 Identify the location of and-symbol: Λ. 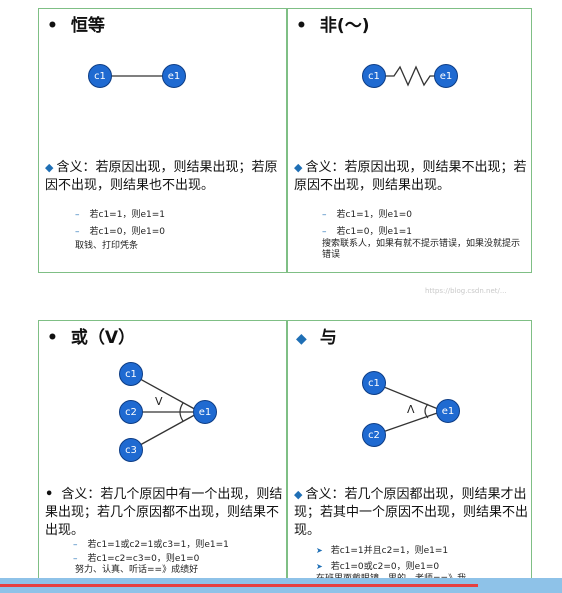
(411, 409).